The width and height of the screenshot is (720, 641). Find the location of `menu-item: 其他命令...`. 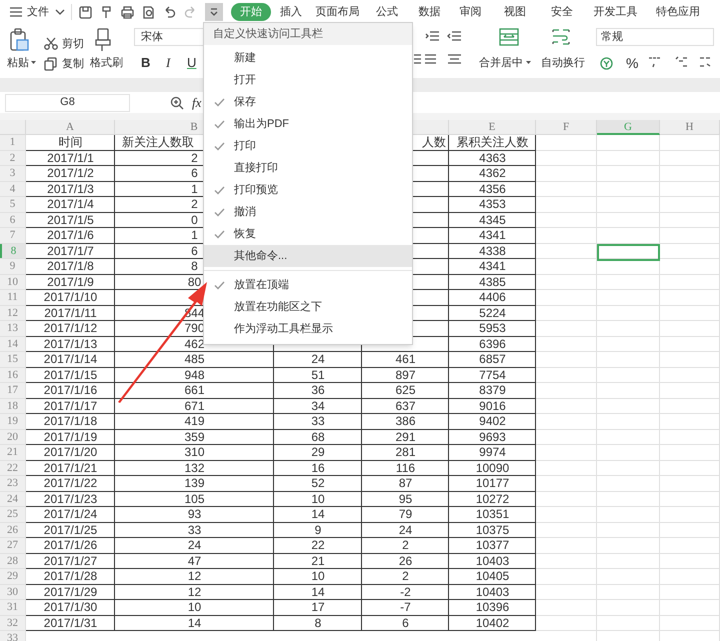

menu-item: 其他命令... is located at coordinates (308, 256).